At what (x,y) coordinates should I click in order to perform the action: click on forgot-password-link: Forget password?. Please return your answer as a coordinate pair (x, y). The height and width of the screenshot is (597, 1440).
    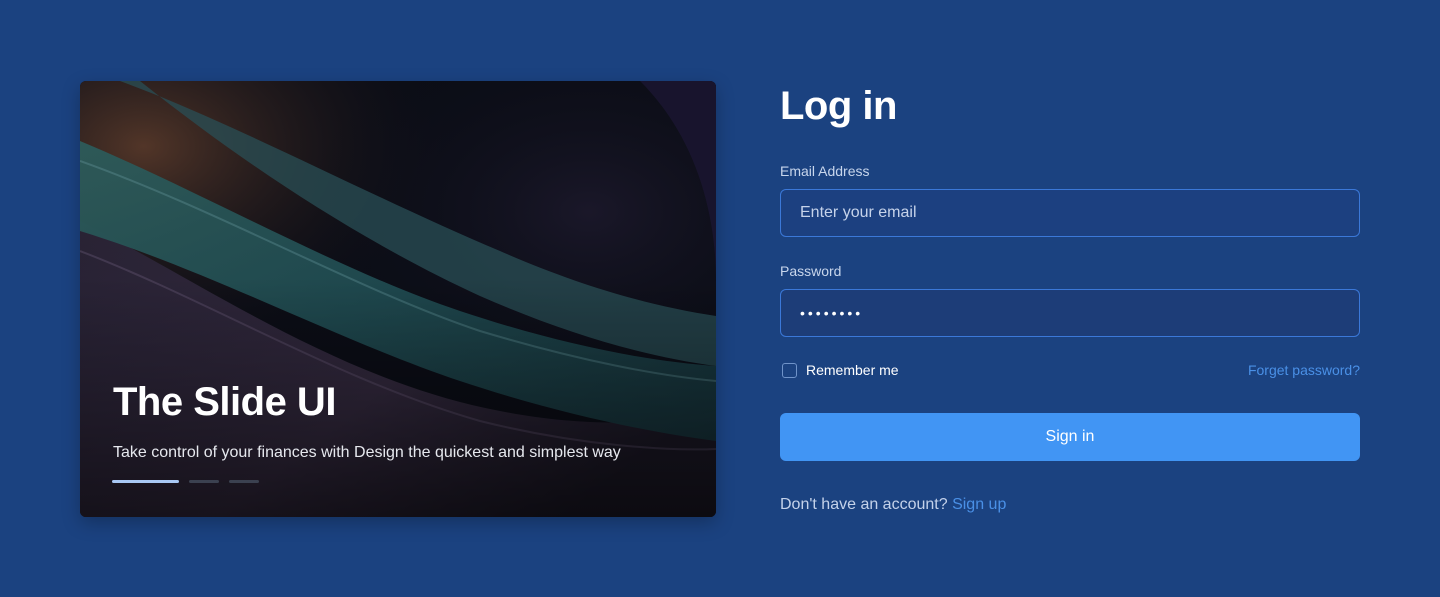
    Looking at the image, I should click on (1304, 370).